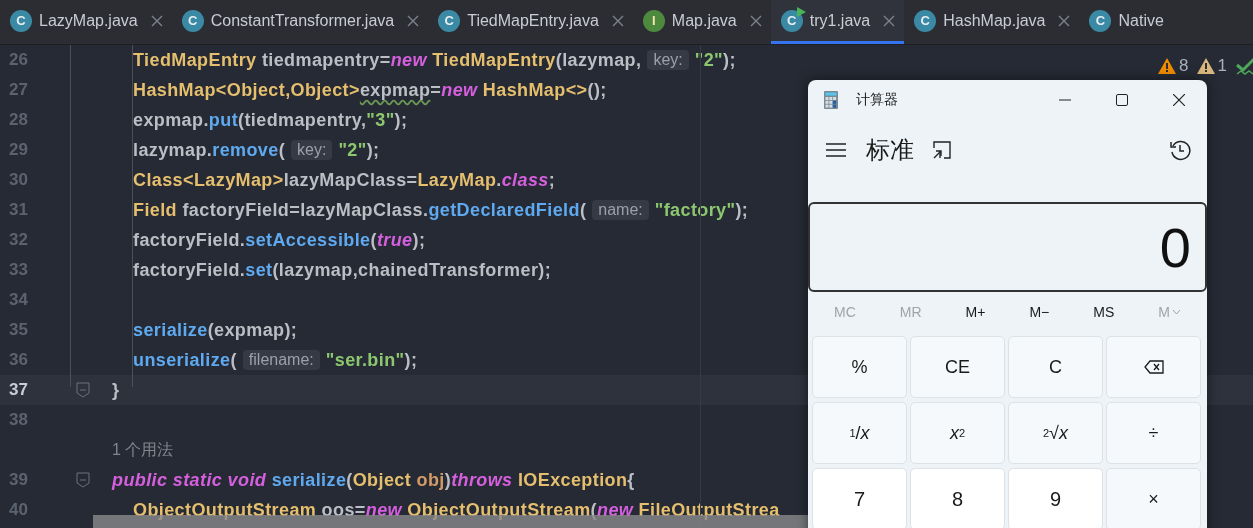 The image size is (1253, 528). What do you see at coordinates (18, 480) in the screenshot?
I see `line-number: 39` at bounding box center [18, 480].